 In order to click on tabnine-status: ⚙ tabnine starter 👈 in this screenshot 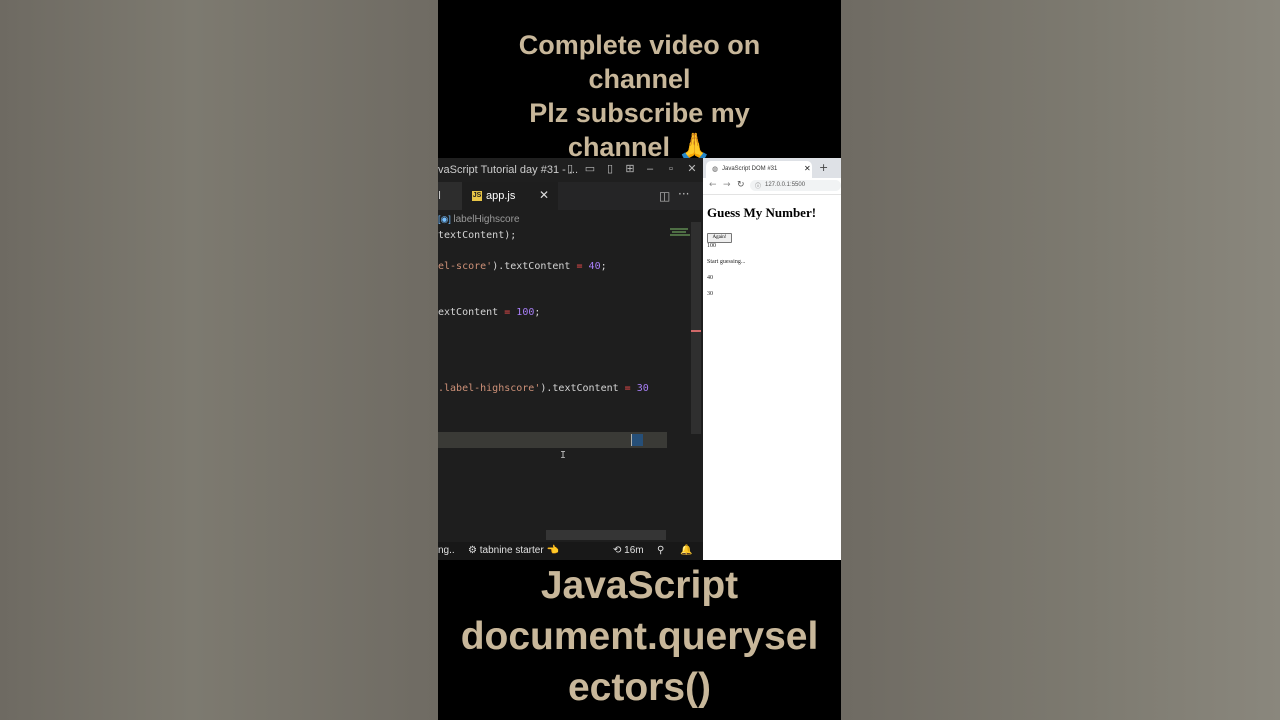, I will do `click(513, 550)`.